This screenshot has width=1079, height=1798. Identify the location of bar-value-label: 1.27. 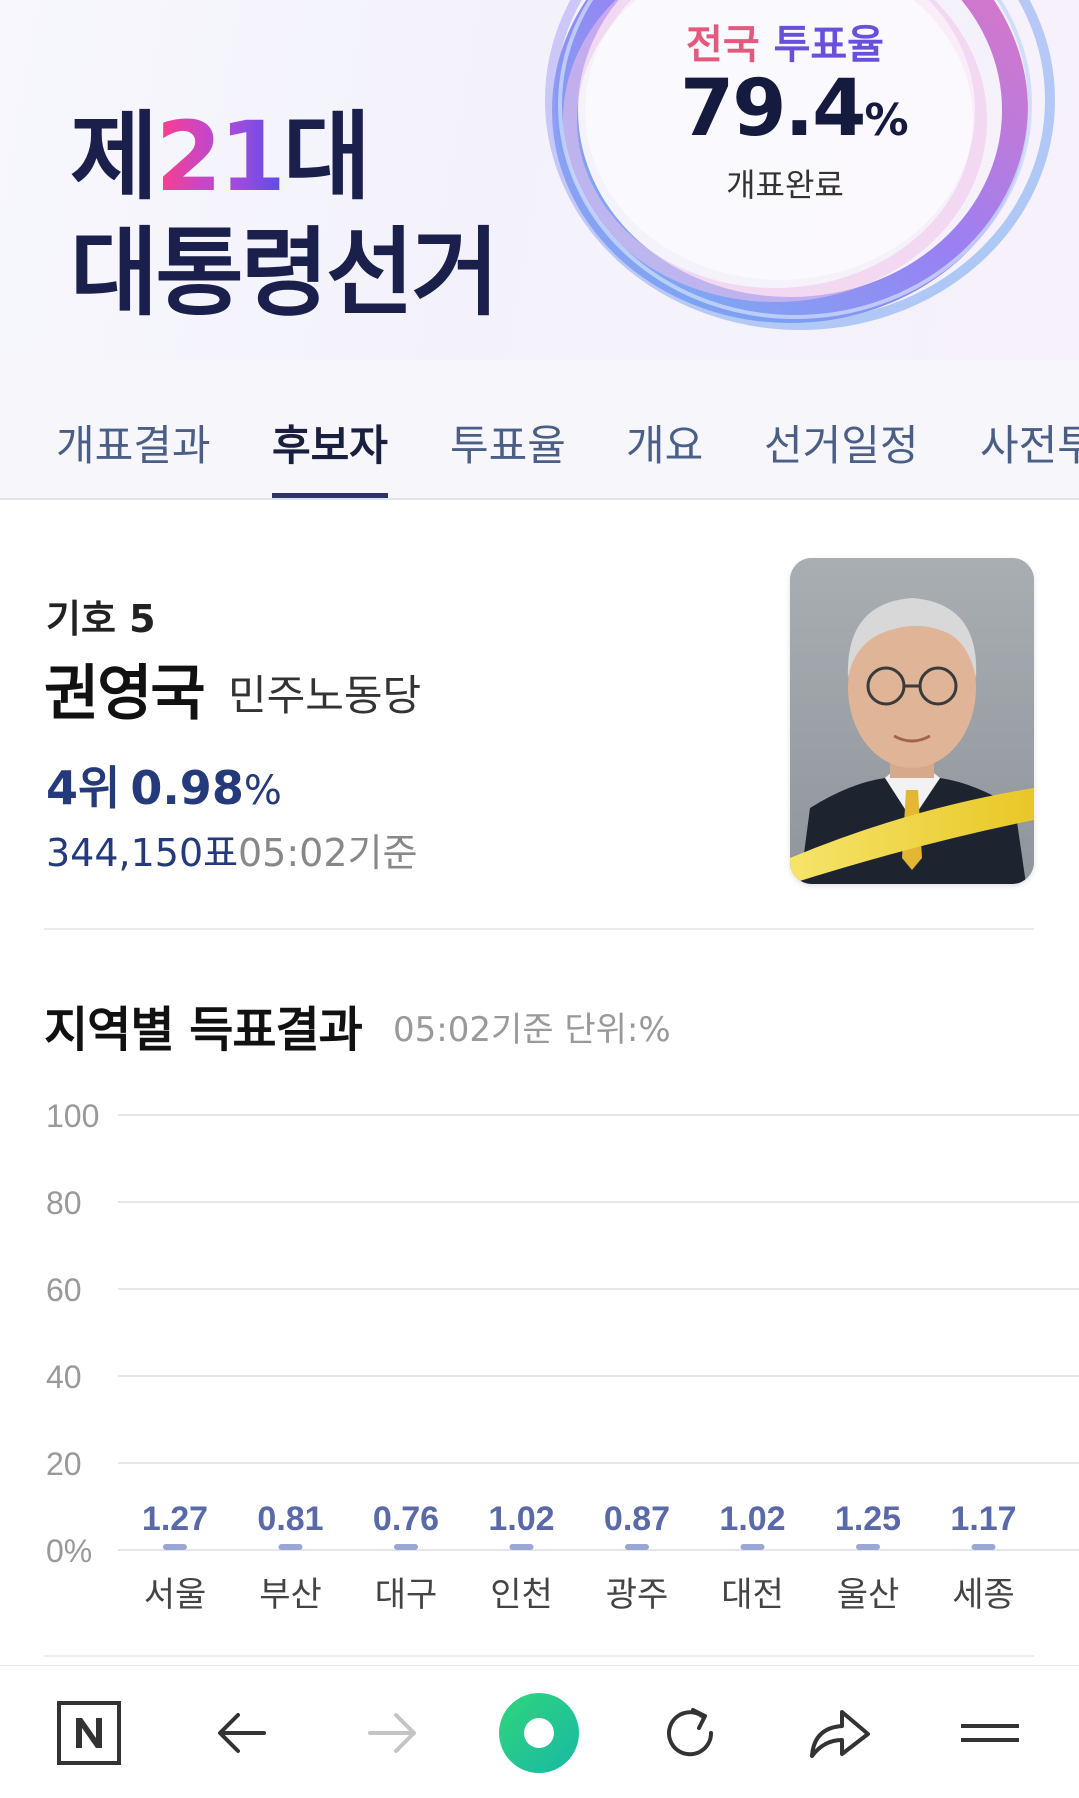
(175, 1519).